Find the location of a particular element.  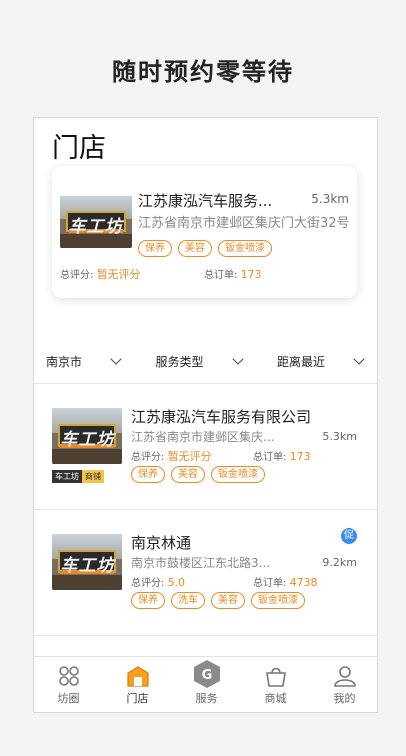

filter-bar: 南京市 服务类型 距离最近 is located at coordinates (205, 361).